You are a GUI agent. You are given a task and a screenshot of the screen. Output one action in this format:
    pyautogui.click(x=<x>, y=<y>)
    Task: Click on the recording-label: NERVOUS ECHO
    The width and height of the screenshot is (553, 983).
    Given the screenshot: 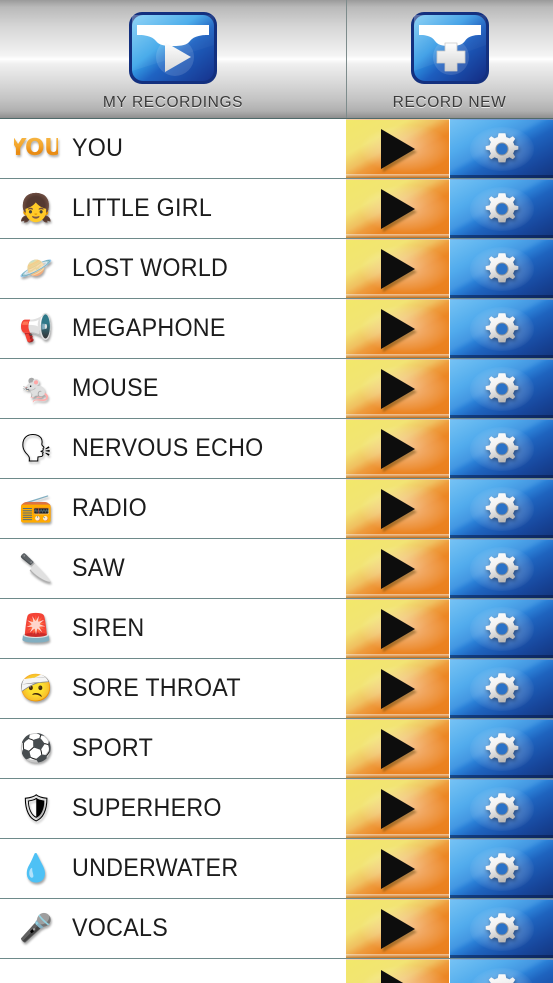 What is the action you would take?
    pyautogui.click(x=168, y=448)
    